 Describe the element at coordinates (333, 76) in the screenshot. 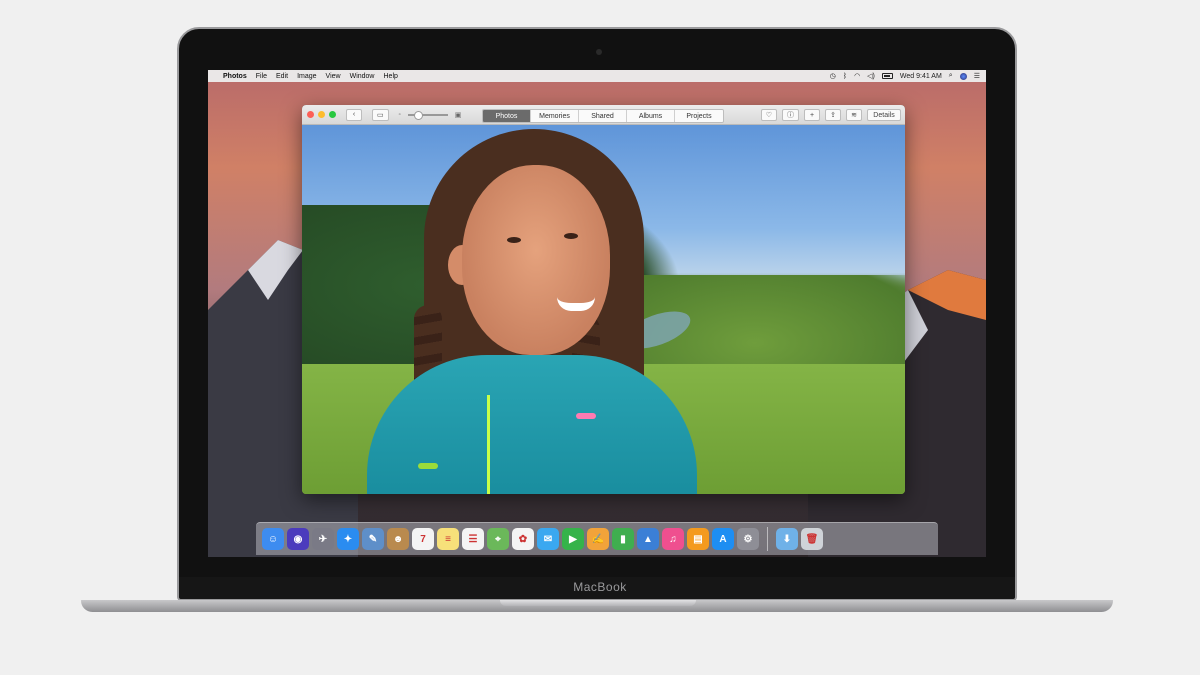

I see `menu-view: View` at that location.